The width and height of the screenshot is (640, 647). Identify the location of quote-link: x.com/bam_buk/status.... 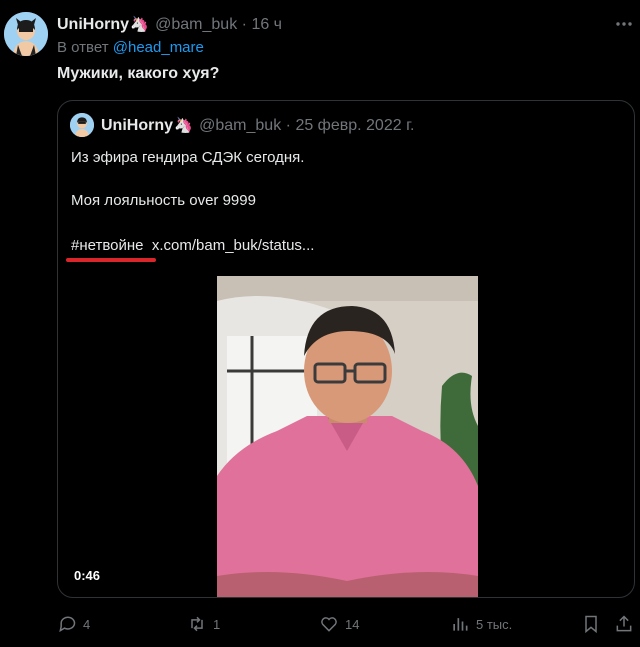
(233, 245).